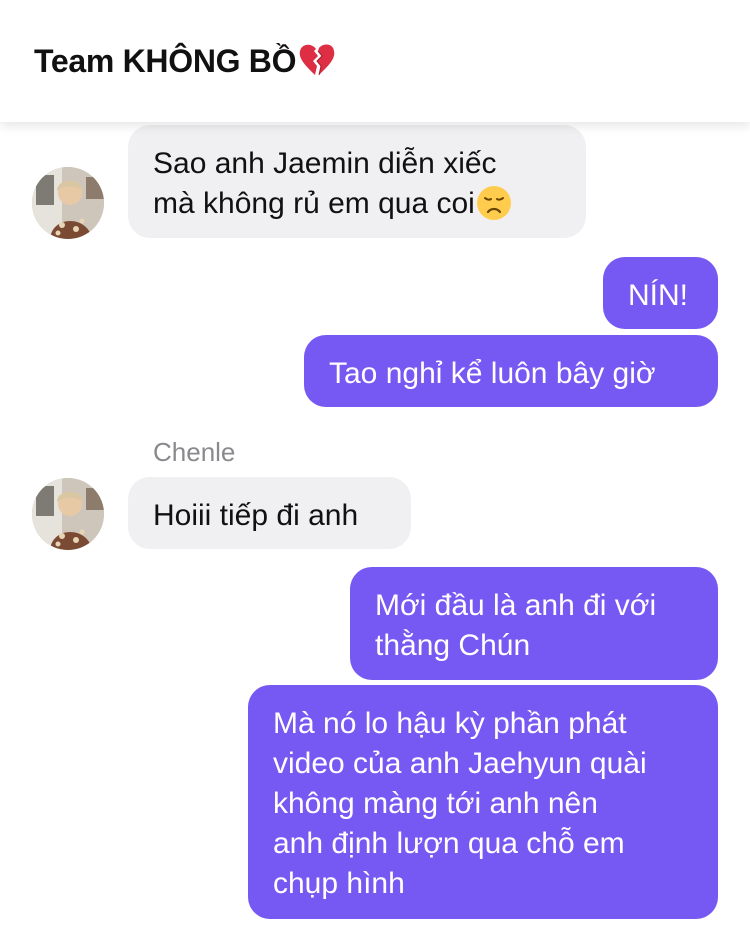 This screenshot has width=750, height=934. What do you see at coordinates (449, 843) in the screenshot?
I see `message-line: anh định lượn qua chỗ em` at bounding box center [449, 843].